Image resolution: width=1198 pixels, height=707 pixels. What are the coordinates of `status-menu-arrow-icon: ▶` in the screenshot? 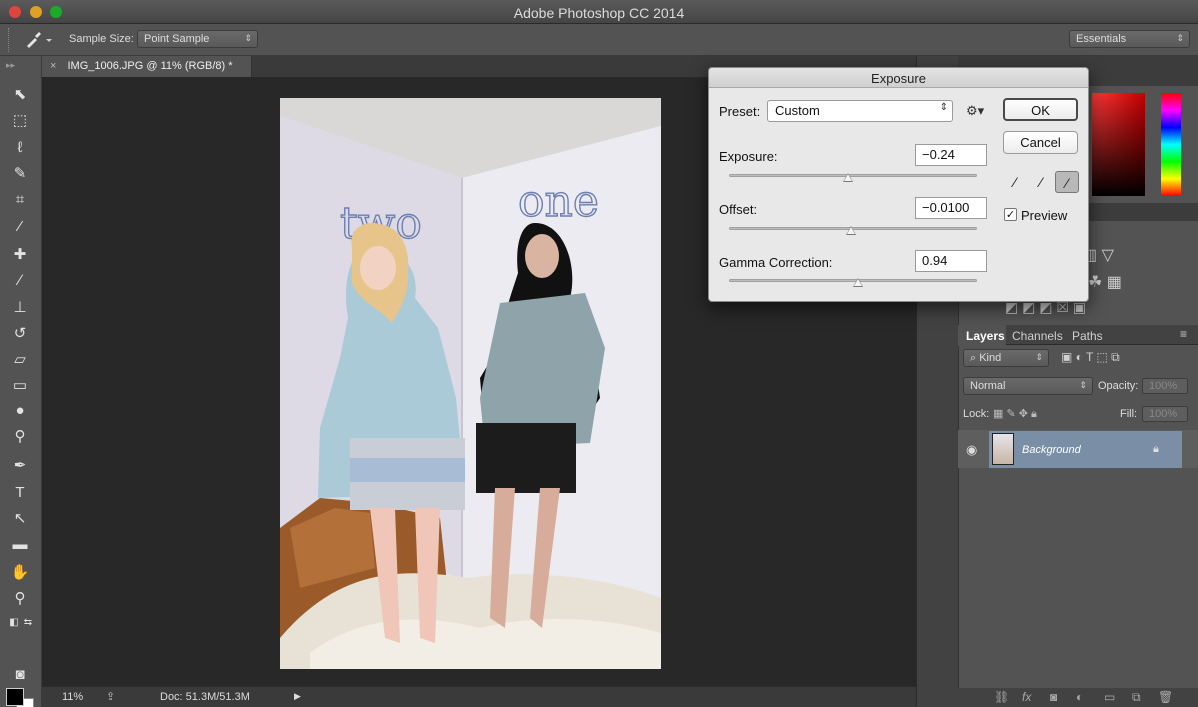 It's located at (297, 696).